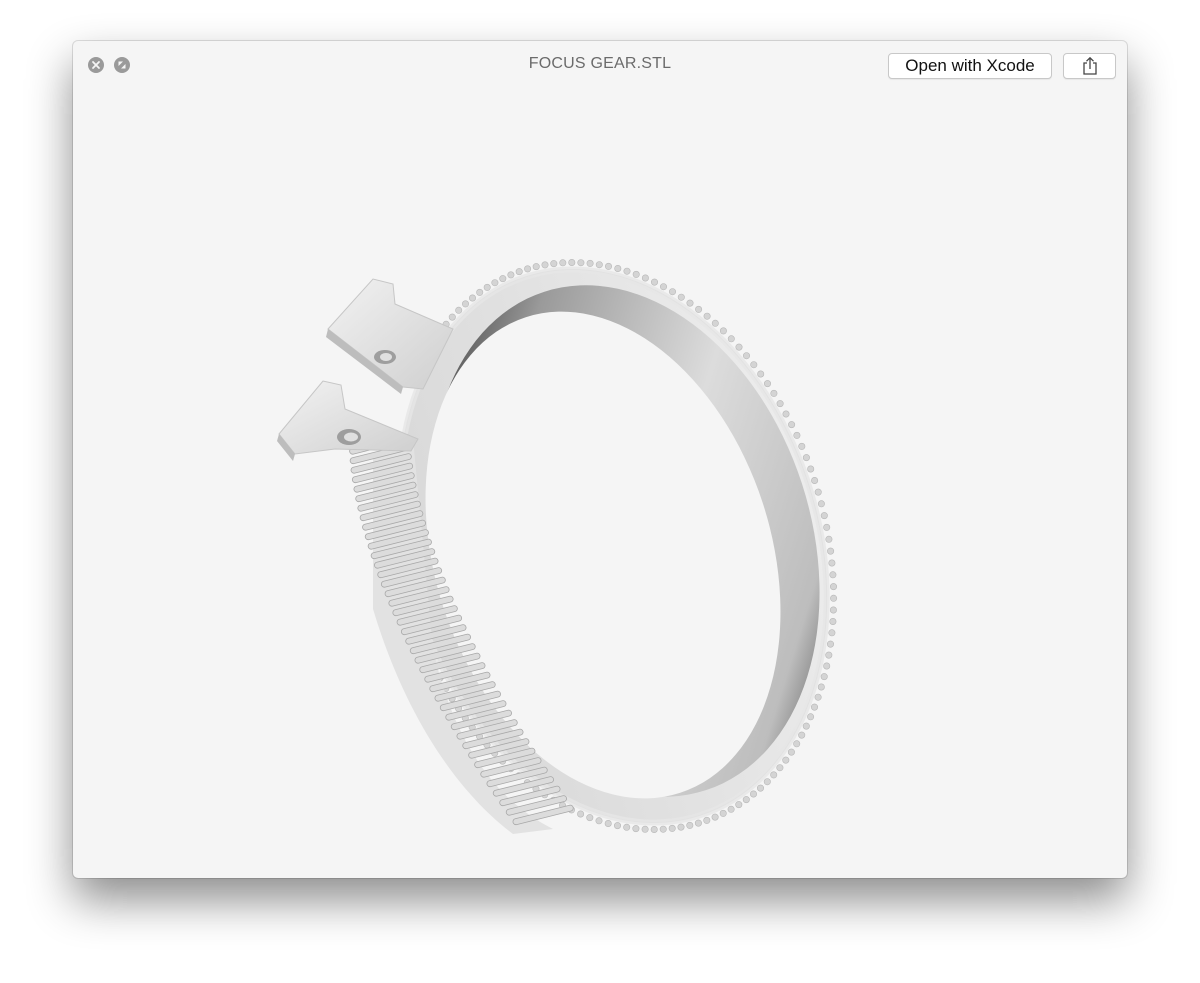 This screenshot has width=1200, height=983. What do you see at coordinates (600, 65) in the screenshot?
I see `title-bar: FOCUS GEAR.STL Open with Xcode` at bounding box center [600, 65].